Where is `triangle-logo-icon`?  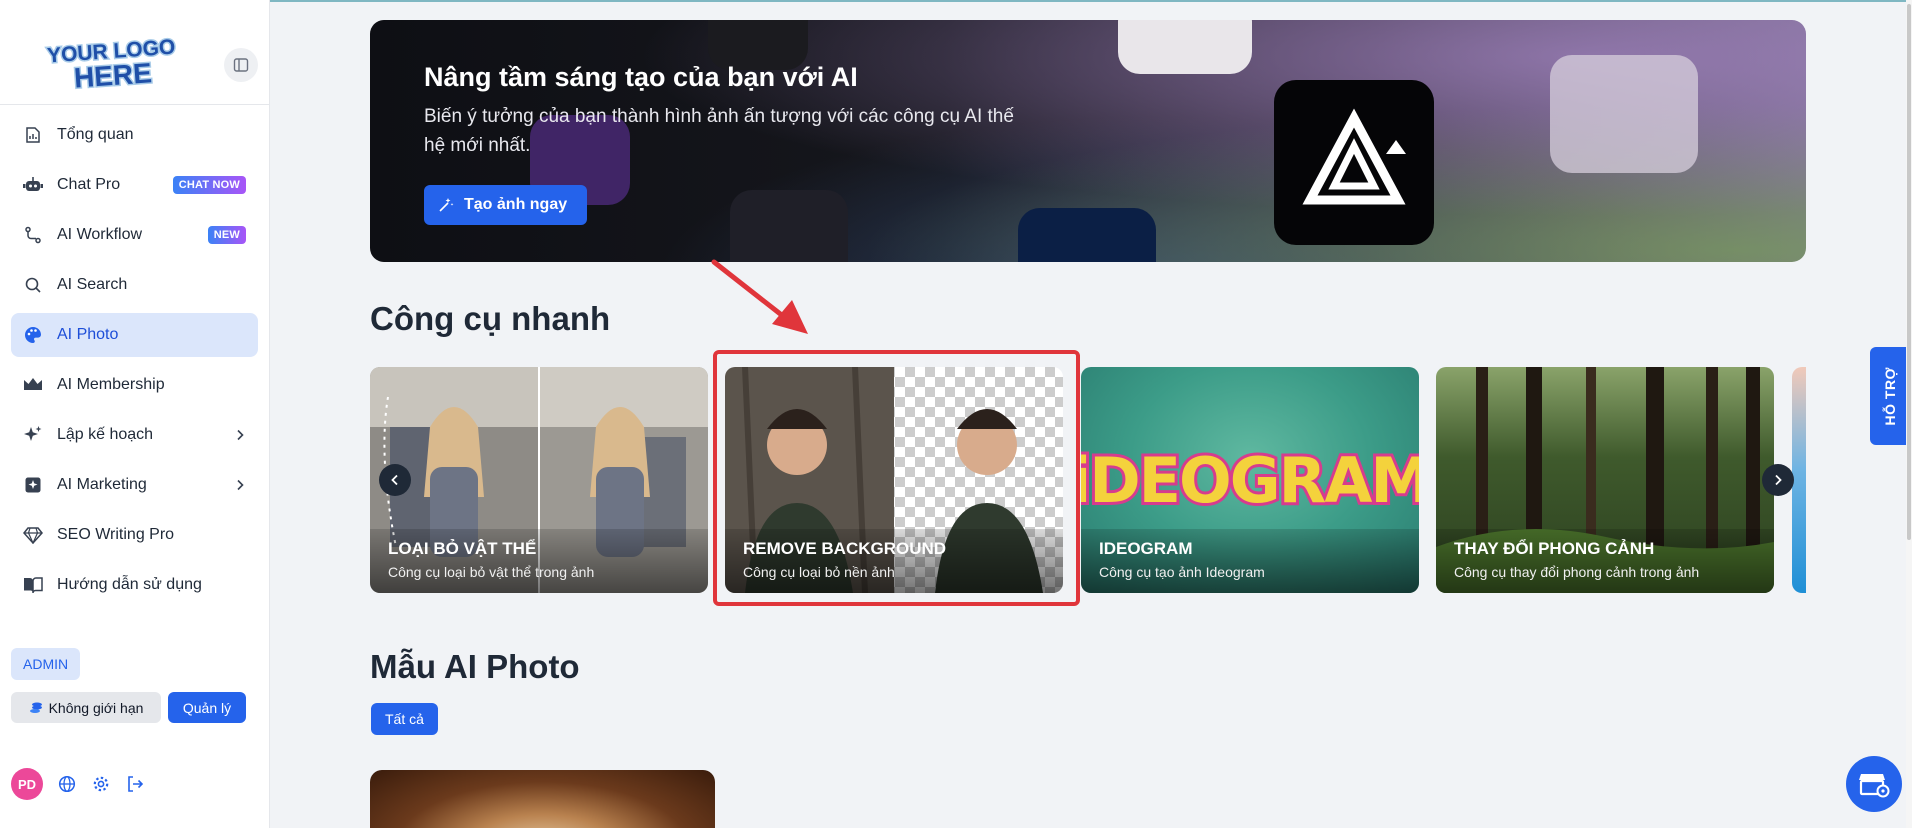
triangle-logo-icon is located at coordinates (1354, 156).